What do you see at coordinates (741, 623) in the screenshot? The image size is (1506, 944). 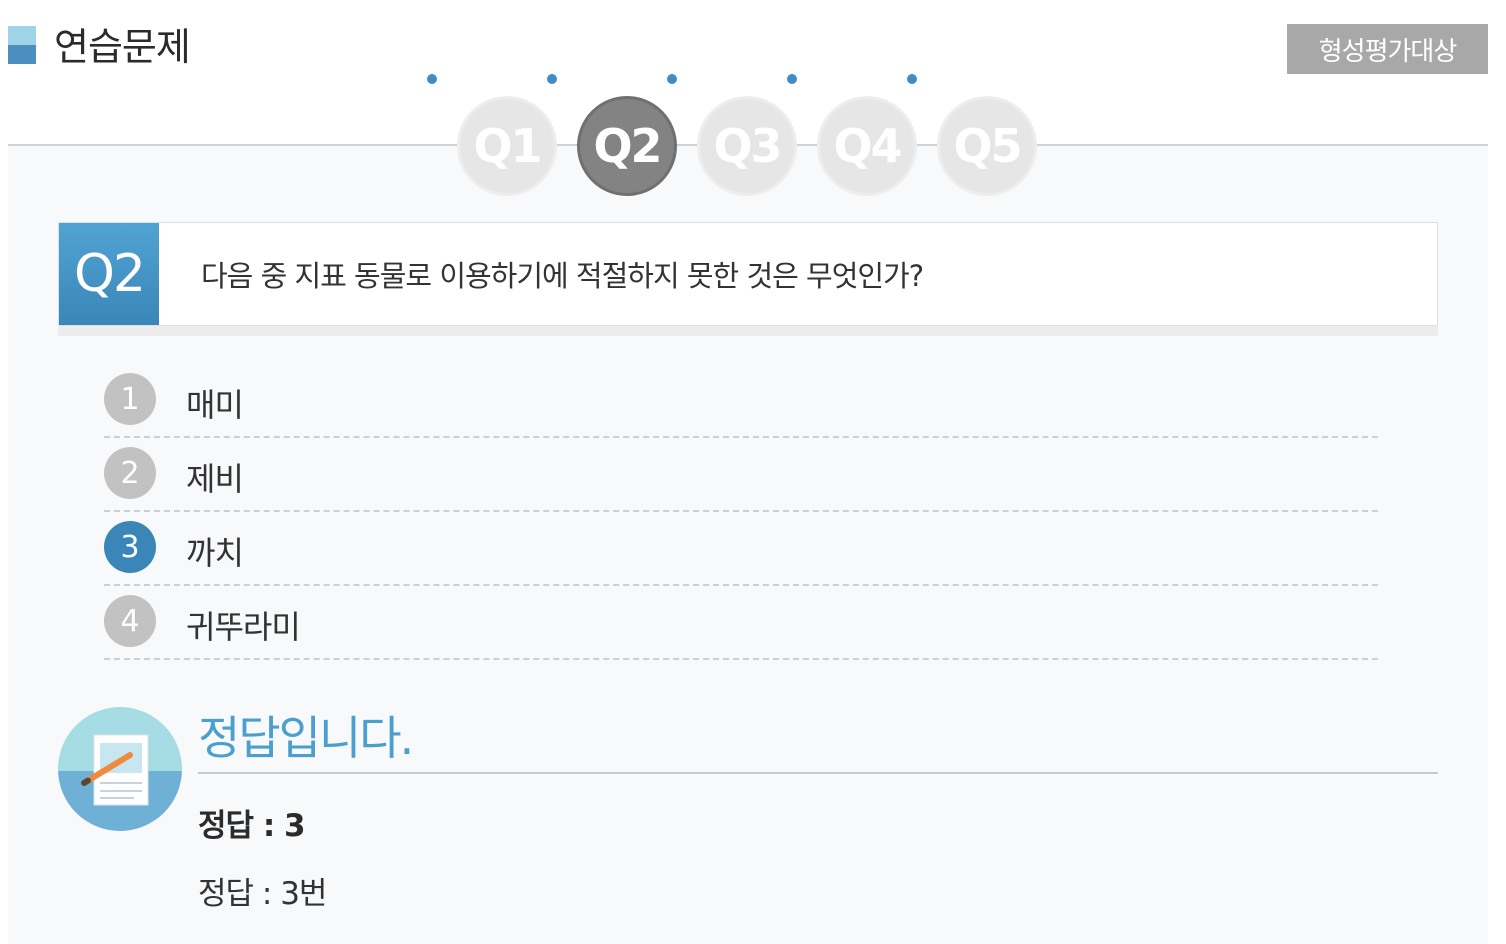 I see `option-4: 4 귀뚜라미` at bounding box center [741, 623].